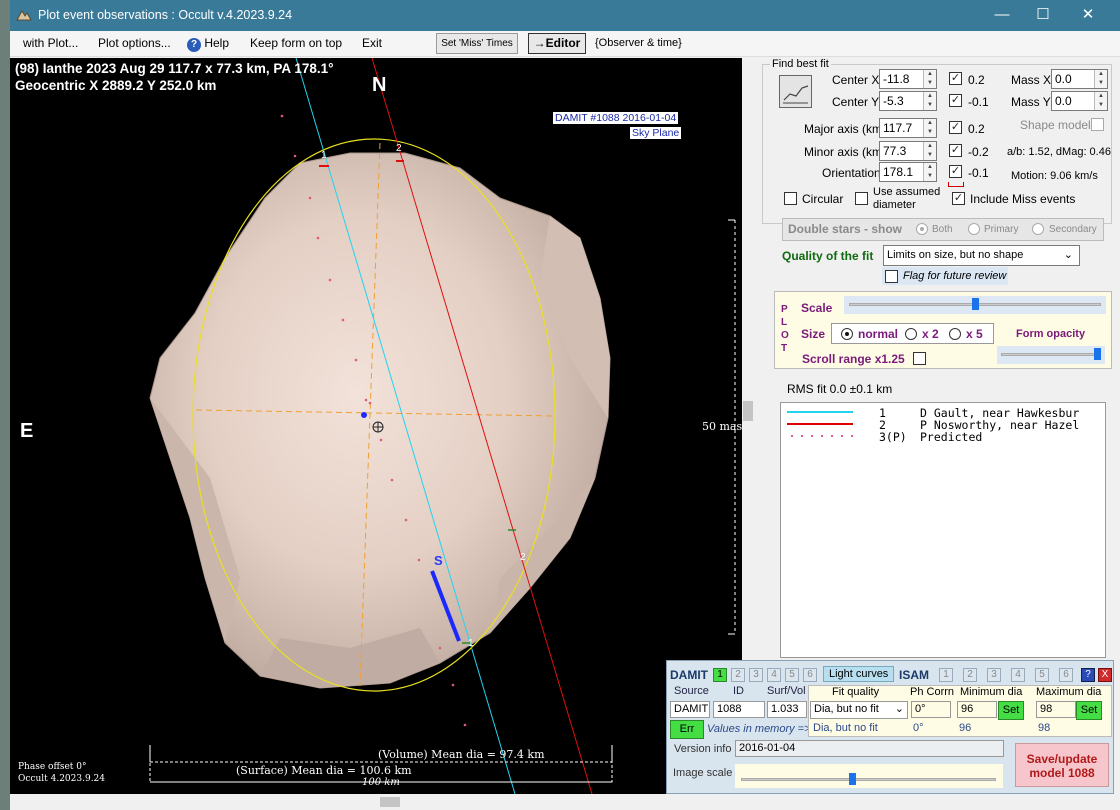 The image size is (1120, 810). What do you see at coordinates (1055, 125) in the screenshot?
I see `shape-model-label: Shape model` at bounding box center [1055, 125].